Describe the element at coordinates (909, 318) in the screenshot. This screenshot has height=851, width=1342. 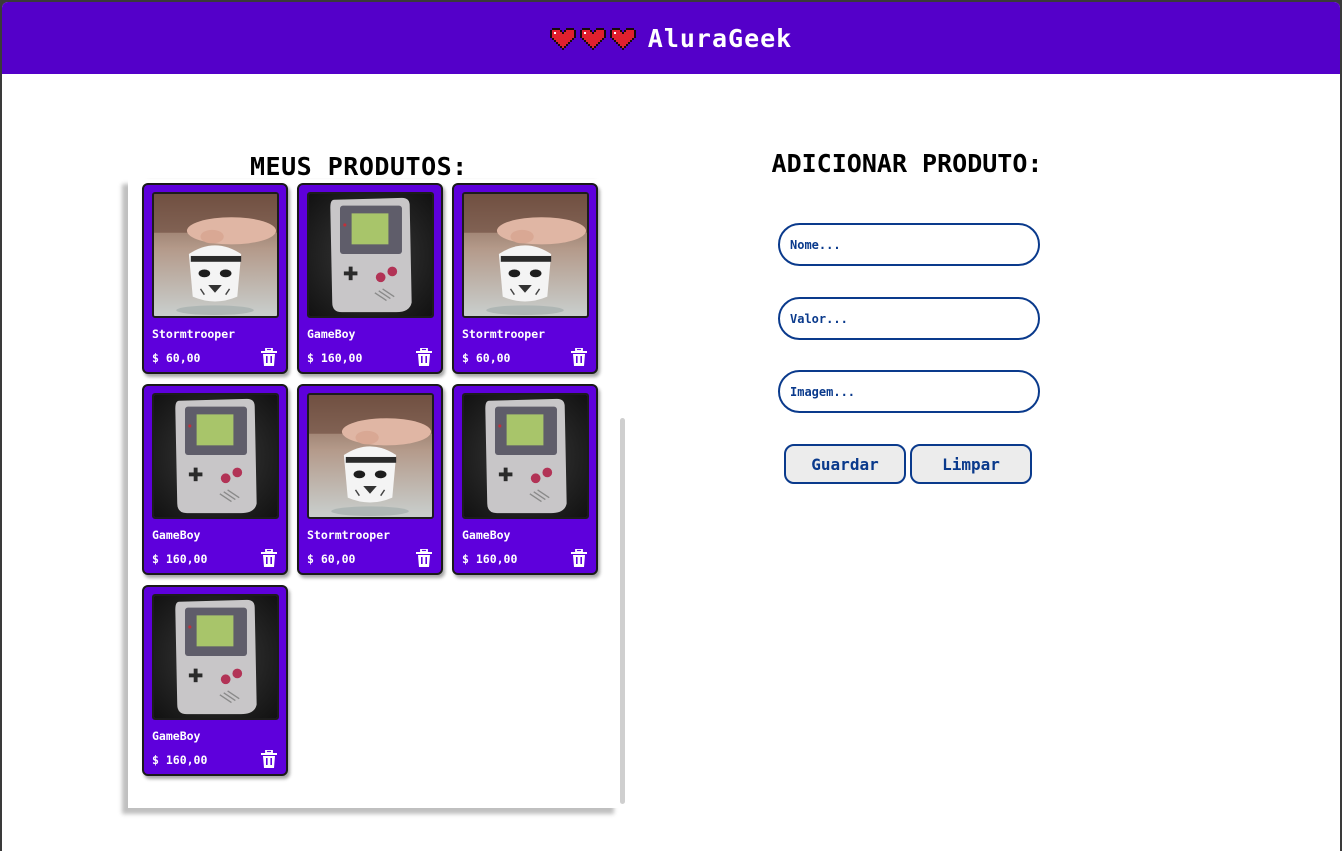
I see `value-input` at that location.